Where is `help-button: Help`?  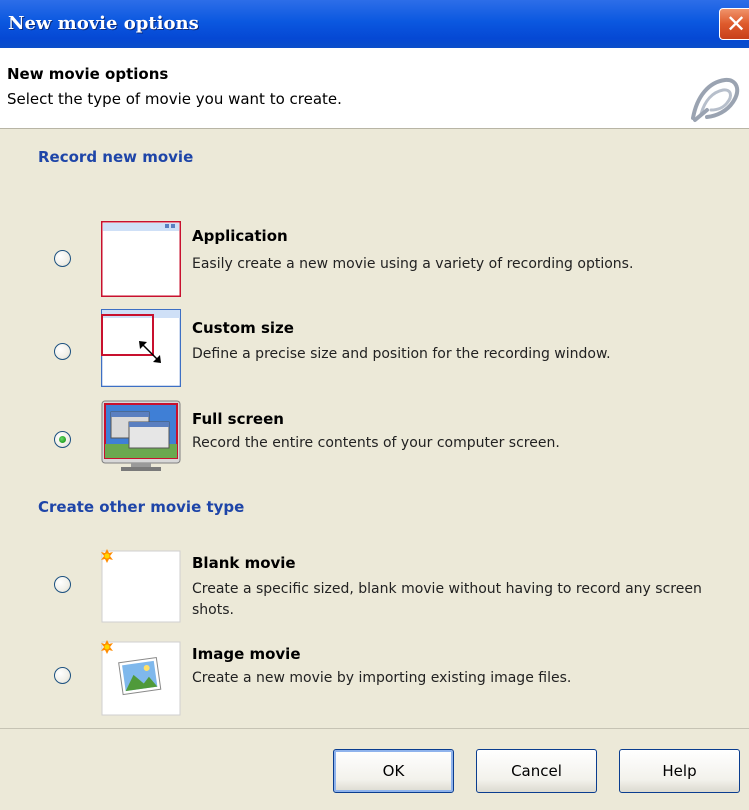 help-button: Help is located at coordinates (679, 771).